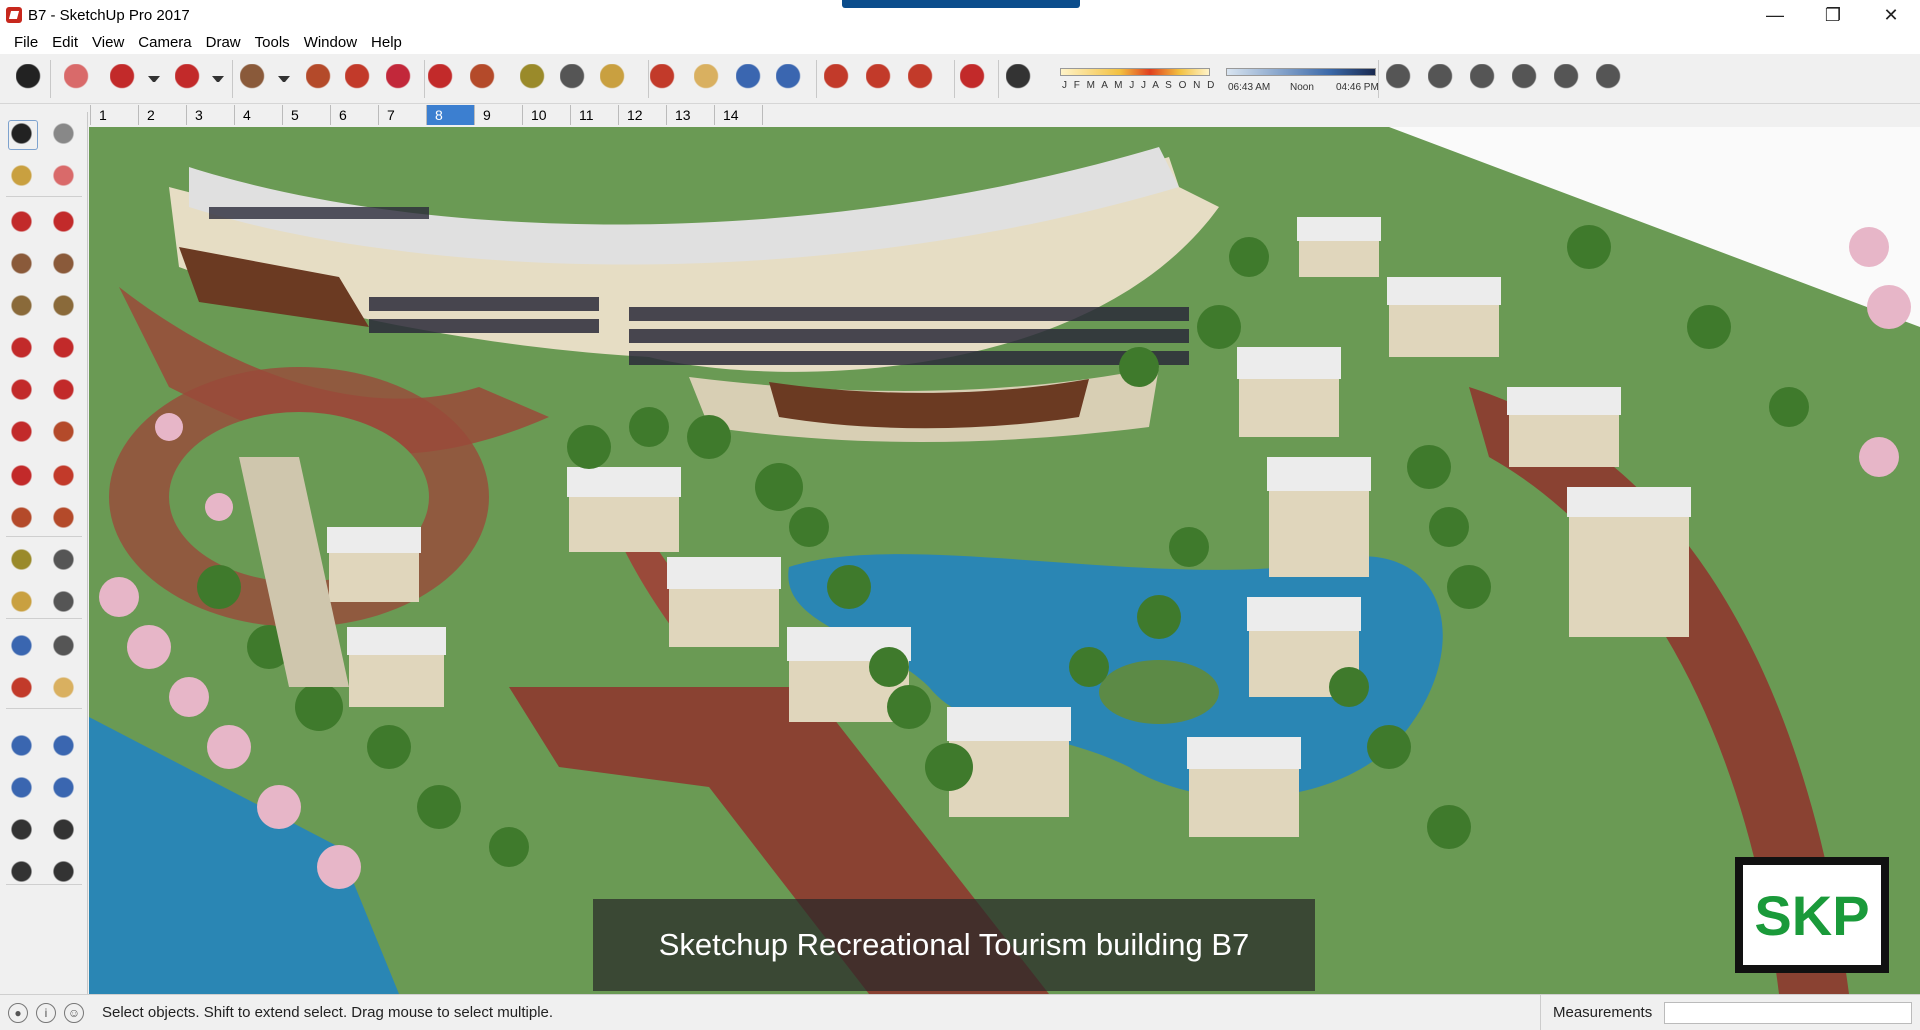 The width and height of the screenshot is (1920, 1030). I want to click on menu-help: Help, so click(386, 42).